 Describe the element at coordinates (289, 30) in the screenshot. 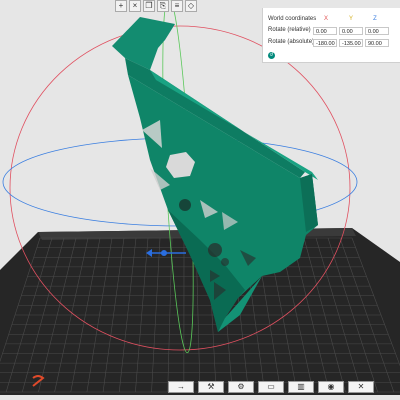

I see `row-label-relative: Rotate (relative)` at that location.